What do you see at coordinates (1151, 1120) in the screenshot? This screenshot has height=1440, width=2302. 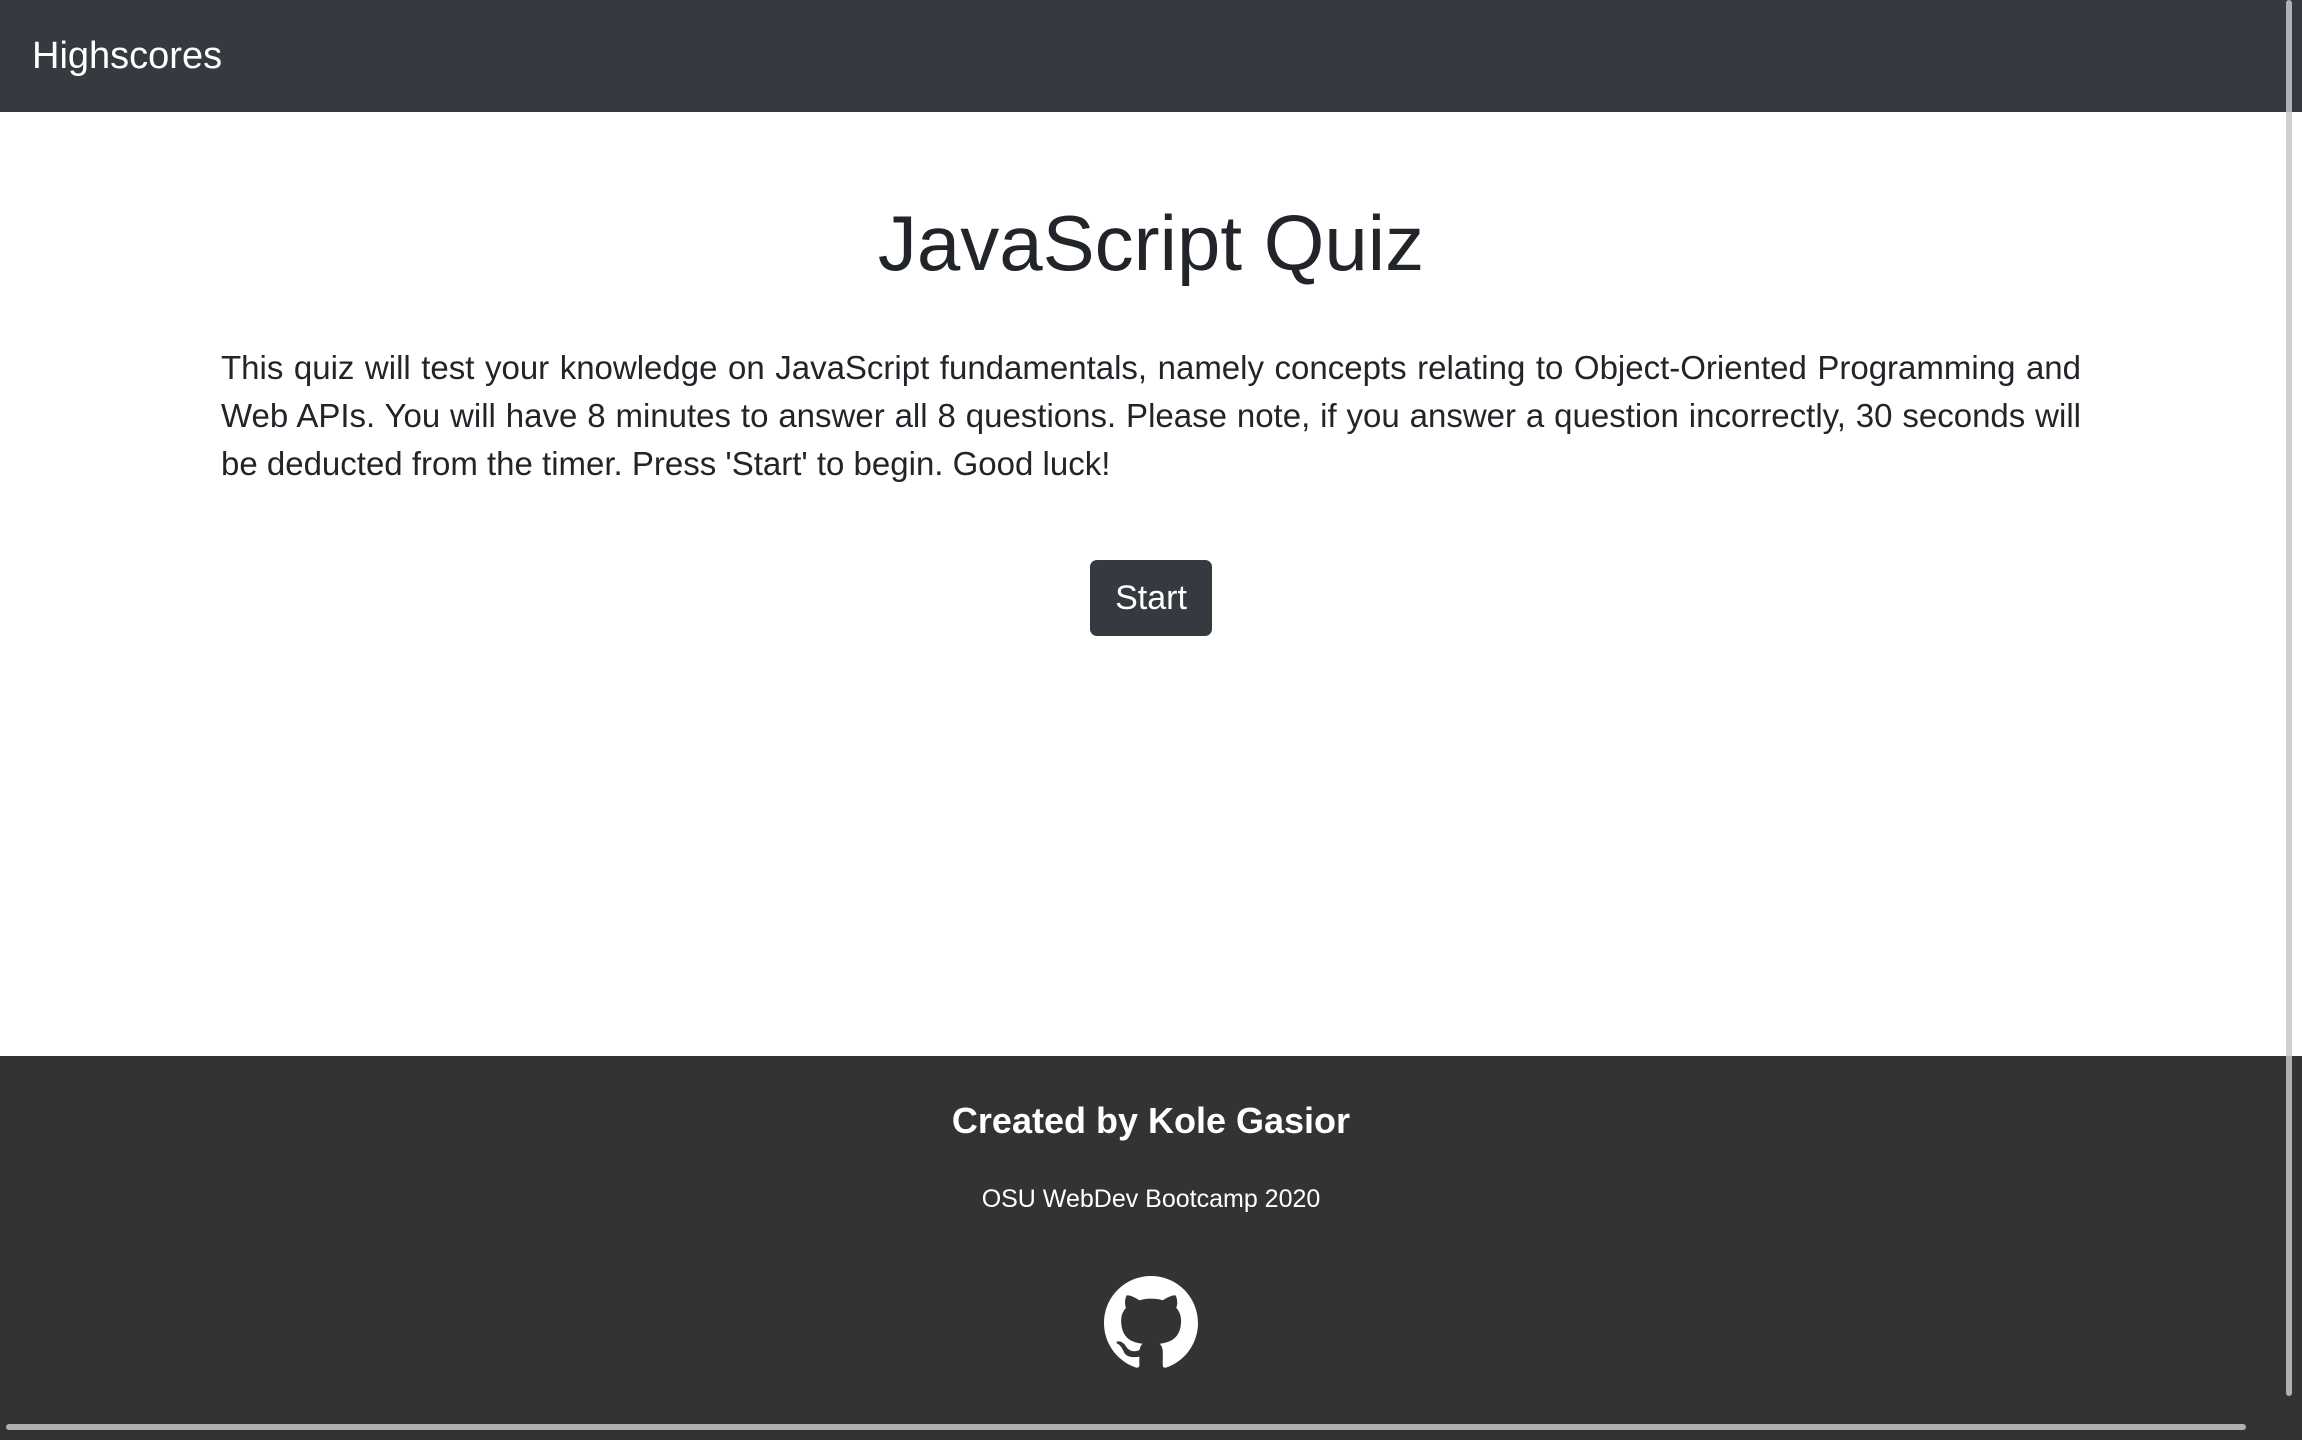 I see `footer-credit: Created by Kole Gasior` at bounding box center [1151, 1120].